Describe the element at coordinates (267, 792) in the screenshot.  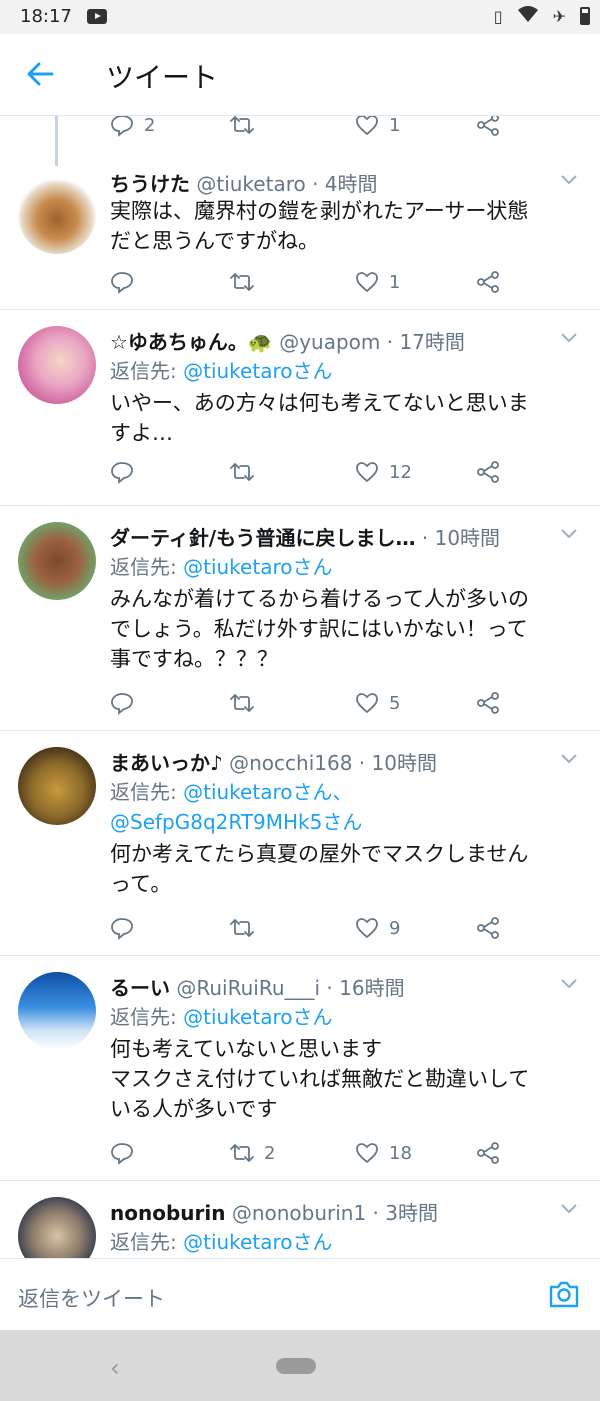
I see `reply-to-link: @tiuketaroさん、` at that location.